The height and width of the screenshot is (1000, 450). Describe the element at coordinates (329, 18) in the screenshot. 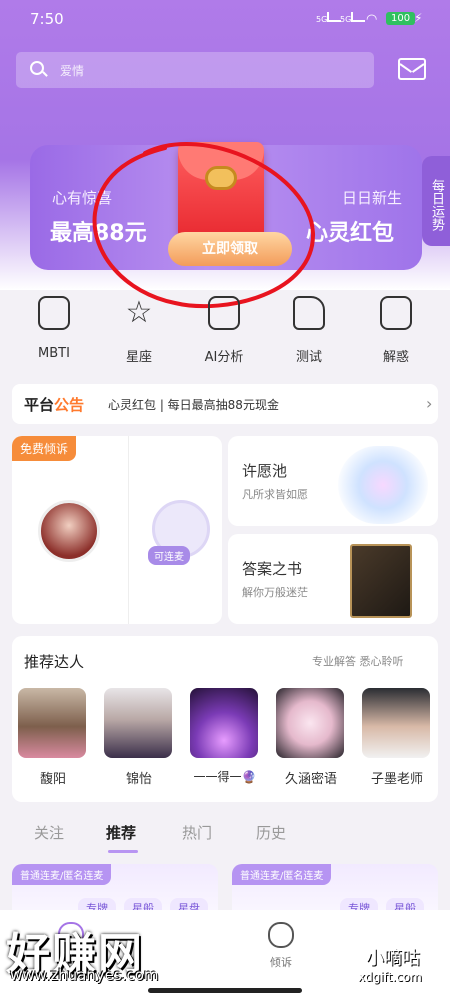

I see `signal-icon: 5G` at that location.